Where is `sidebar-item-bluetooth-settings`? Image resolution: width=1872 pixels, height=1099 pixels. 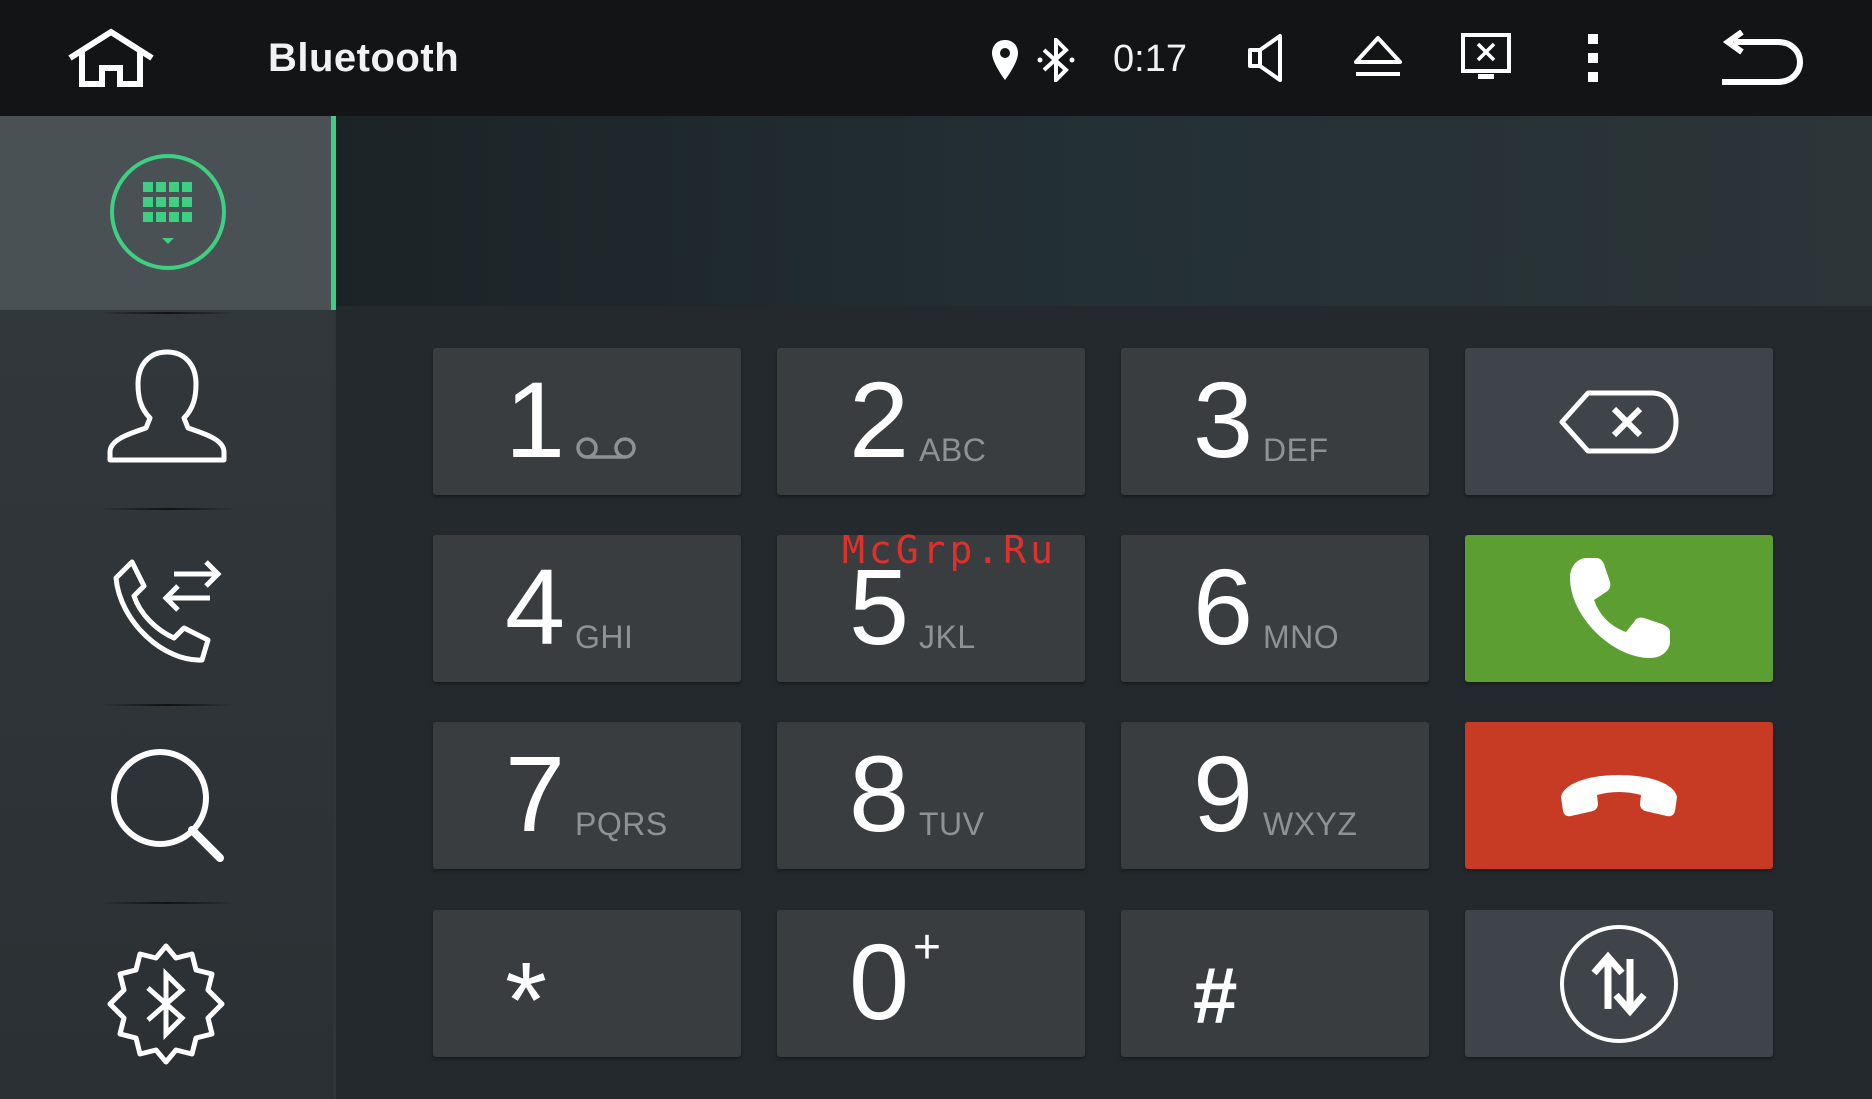
sidebar-item-bluetooth-settings is located at coordinates (166, 1002).